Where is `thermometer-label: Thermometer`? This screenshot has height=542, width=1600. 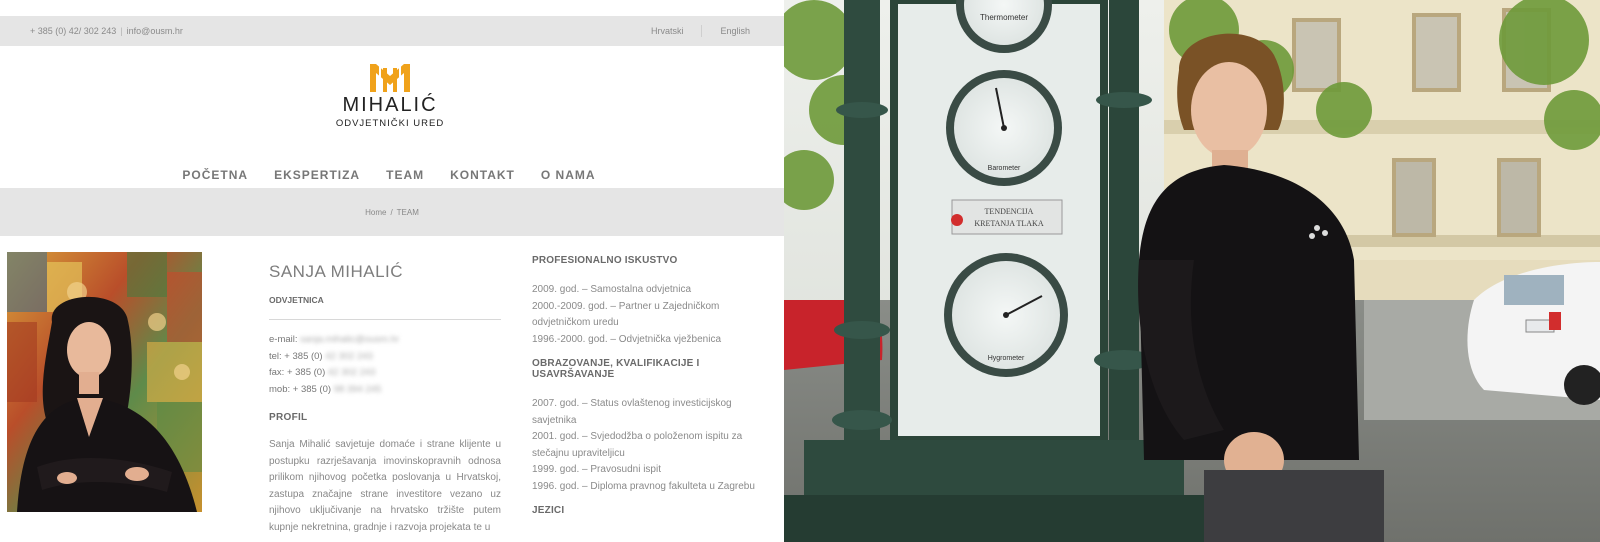 thermometer-label: Thermometer is located at coordinates (1004, 17).